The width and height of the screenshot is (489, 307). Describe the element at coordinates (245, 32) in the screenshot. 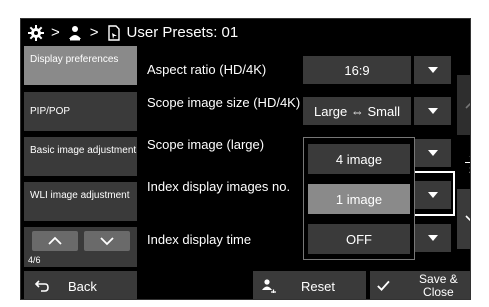

I see `breadcrumb: > > User Presets: 01` at that location.